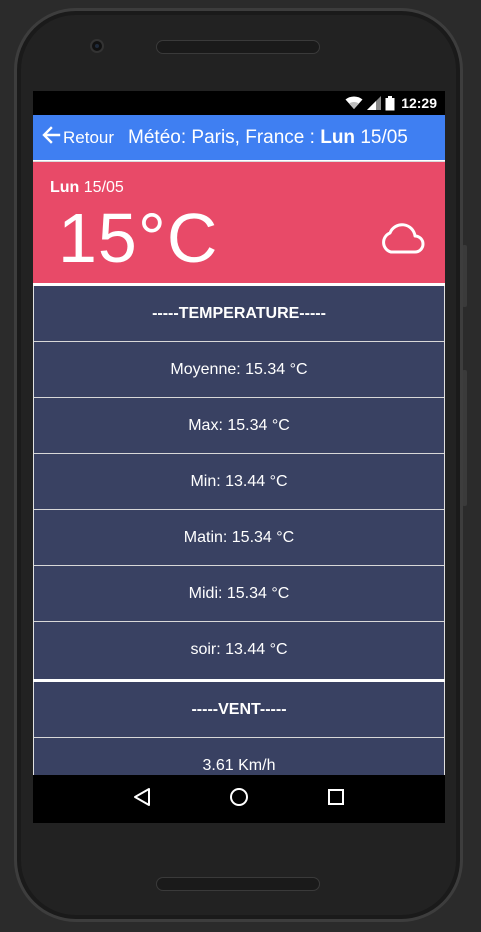 This screenshot has width=481, height=932. I want to click on title-date: 15/05, so click(381, 137).